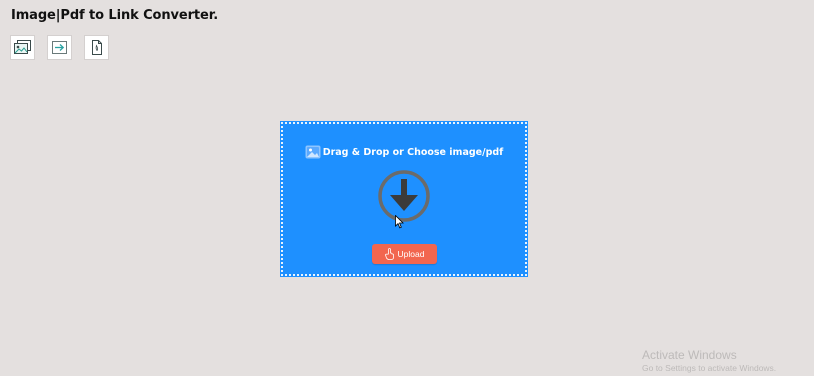 The width and height of the screenshot is (814, 376). What do you see at coordinates (389, 254) in the screenshot?
I see `hand-pointer-icon` at bounding box center [389, 254].